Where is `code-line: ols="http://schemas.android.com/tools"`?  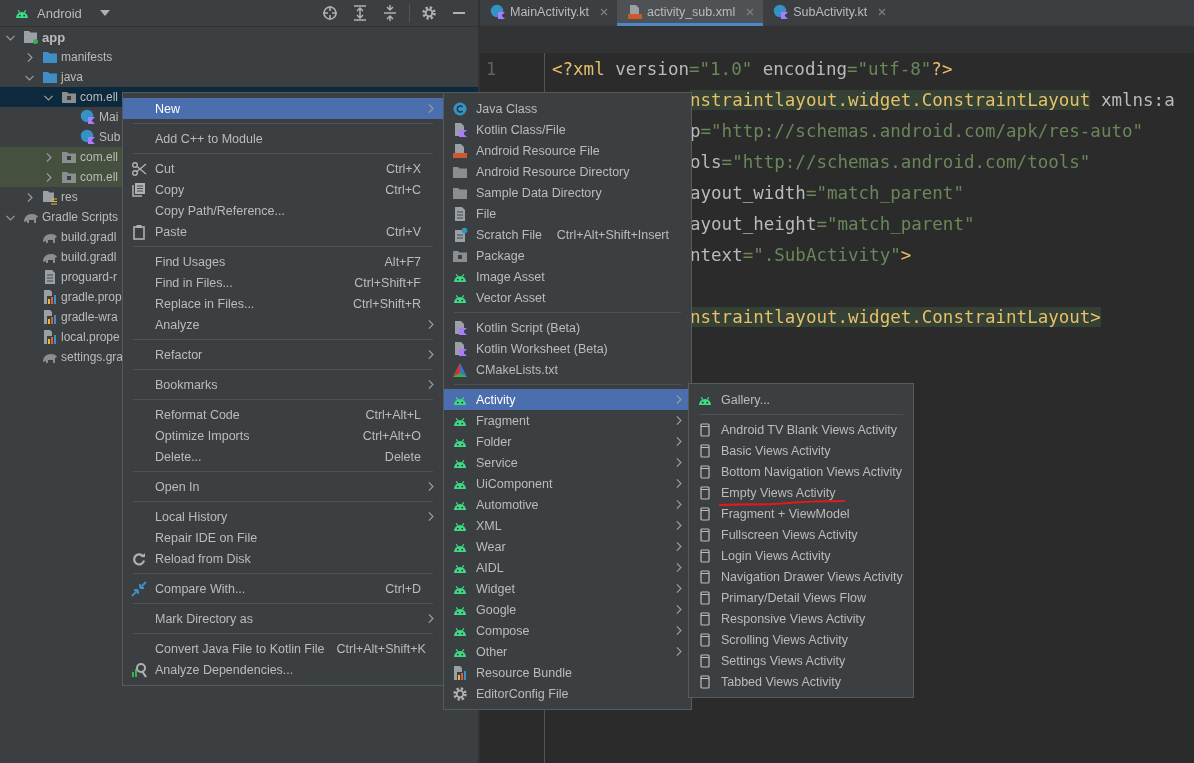 code-line: ols="http://schemas.android.com/tools" is located at coordinates (890, 162).